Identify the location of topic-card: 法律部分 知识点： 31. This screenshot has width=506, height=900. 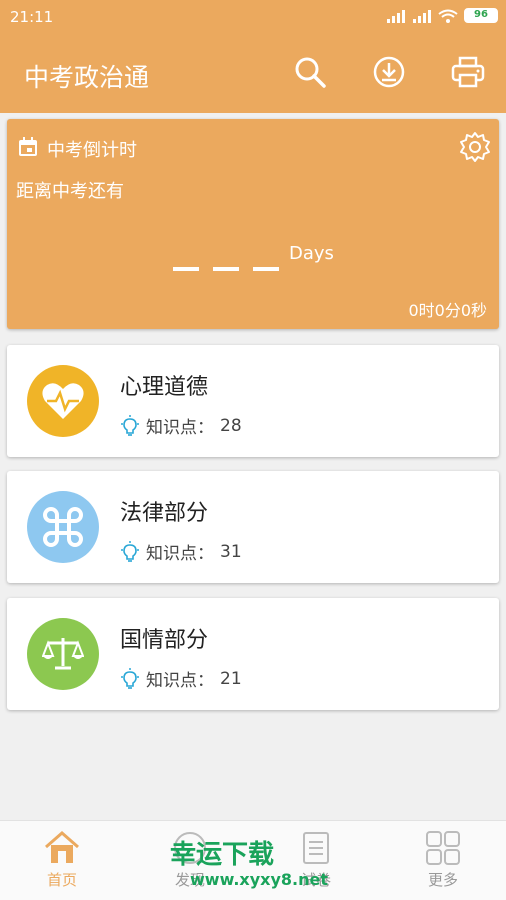
(253, 527).